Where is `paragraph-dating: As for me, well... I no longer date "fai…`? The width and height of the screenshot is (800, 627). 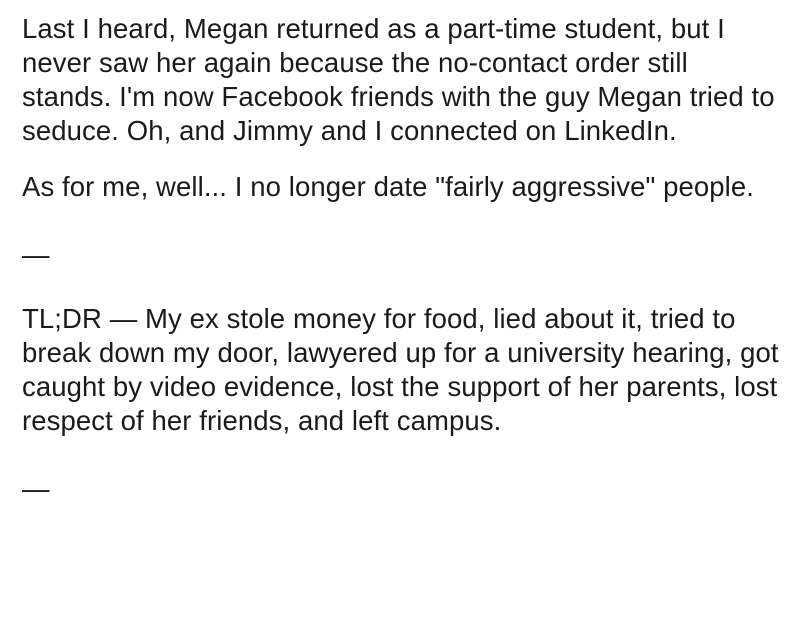
paragraph-dating: As for me, well... I no longer date "fai… is located at coordinates (388, 186).